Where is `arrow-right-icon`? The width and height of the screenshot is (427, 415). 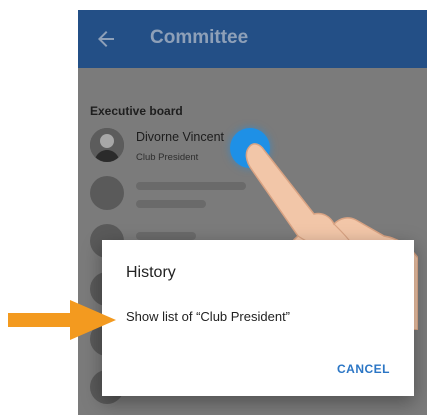 arrow-right-icon is located at coordinates (62, 320).